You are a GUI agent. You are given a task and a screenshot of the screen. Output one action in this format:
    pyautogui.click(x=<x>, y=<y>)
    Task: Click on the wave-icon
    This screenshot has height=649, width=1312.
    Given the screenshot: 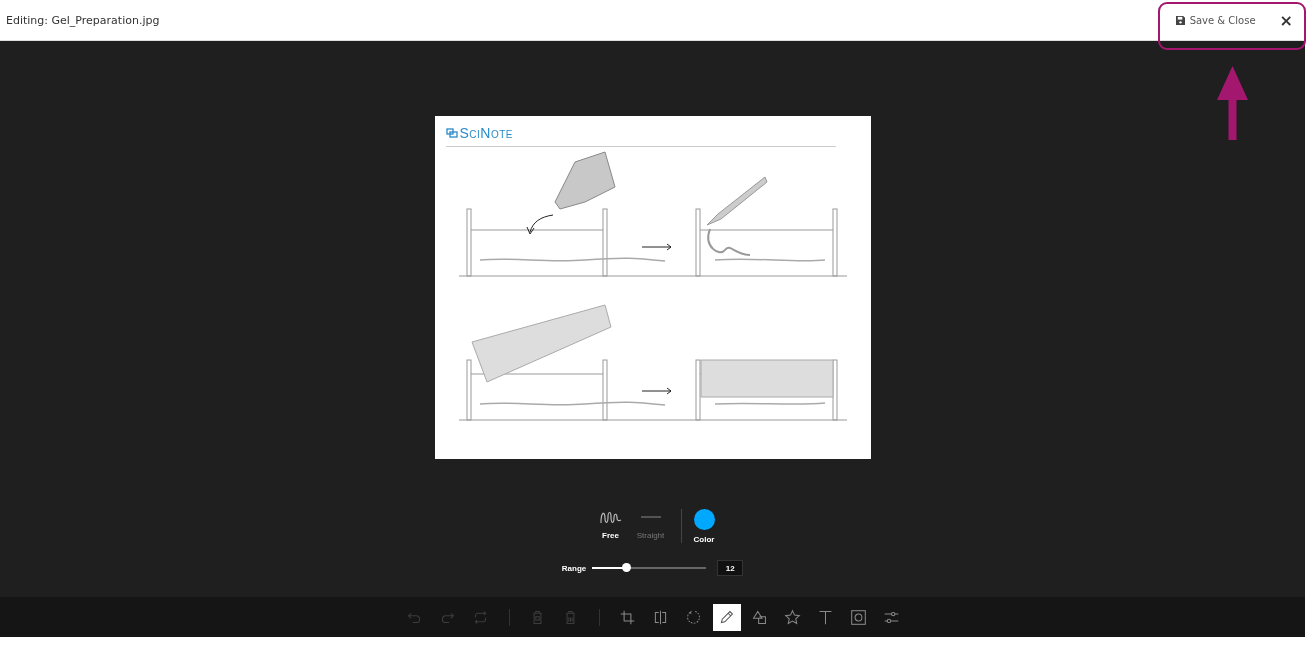 What is the action you would take?
    pyautogui.click(x=610, y=517)
    